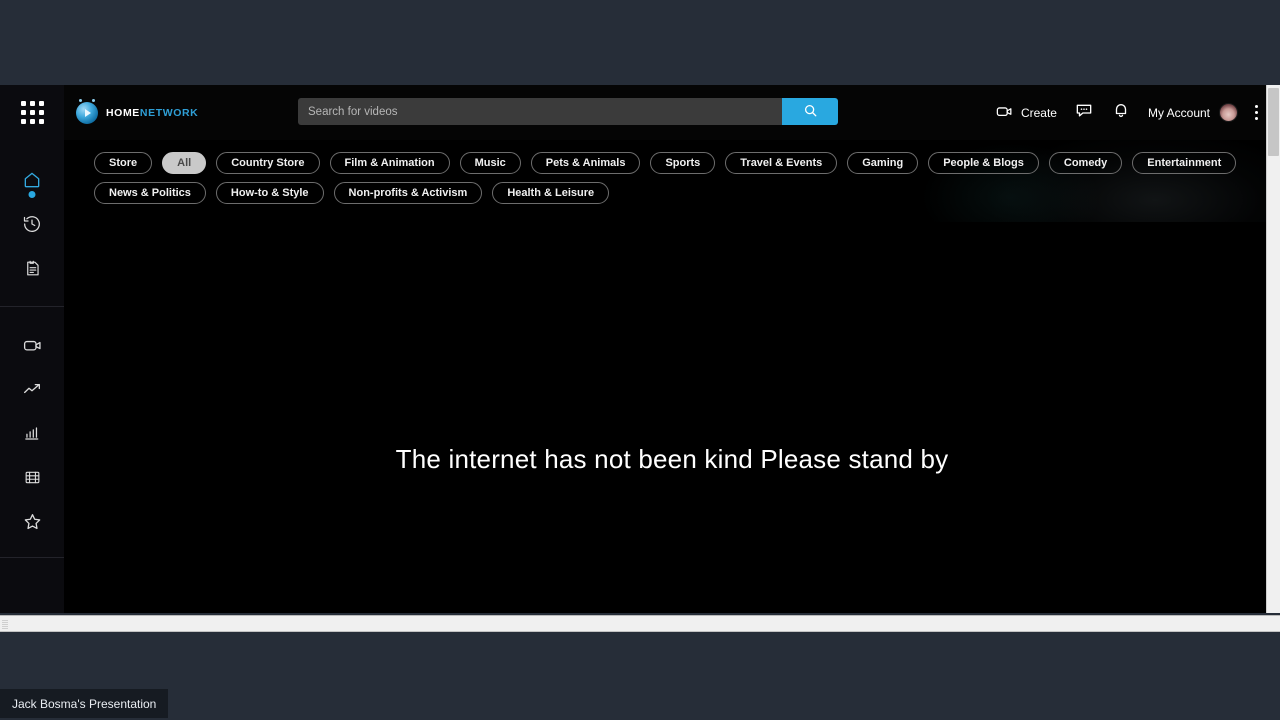  What do you see at coordinates (1038, 112) in the screenshot?
I see `create-label: Create` at bounding box center [1038, 112].